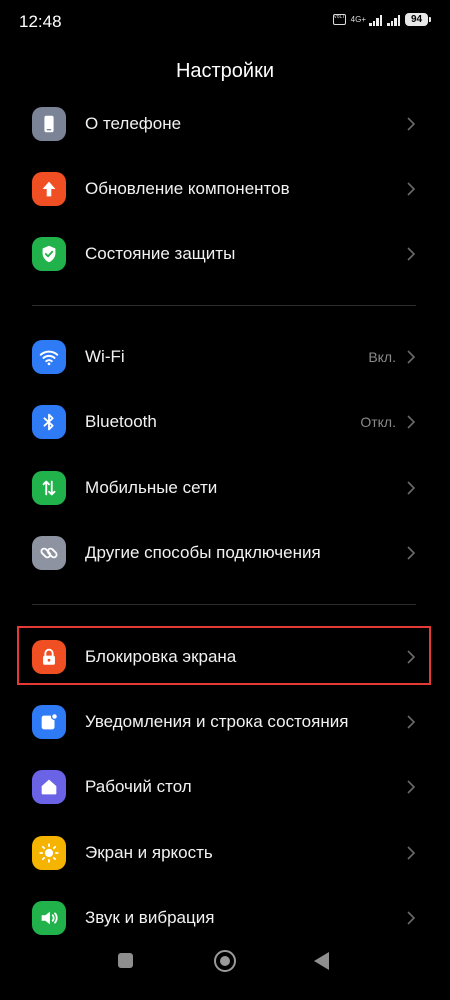 The height and width of the screenshot is (1000, 450). What do you see at coordinates (105, 356) in the screenshot?
I see `settings-item-label: Wi-Fi` at bounding box center [105, 356].